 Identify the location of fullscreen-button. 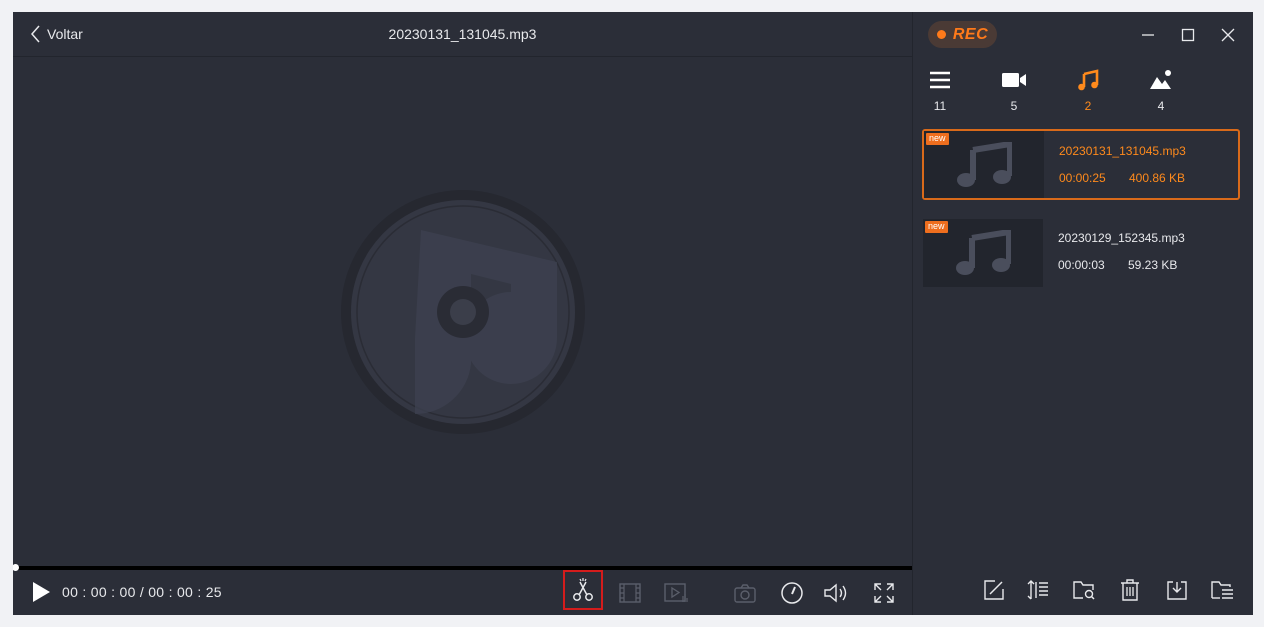
(884, 593).